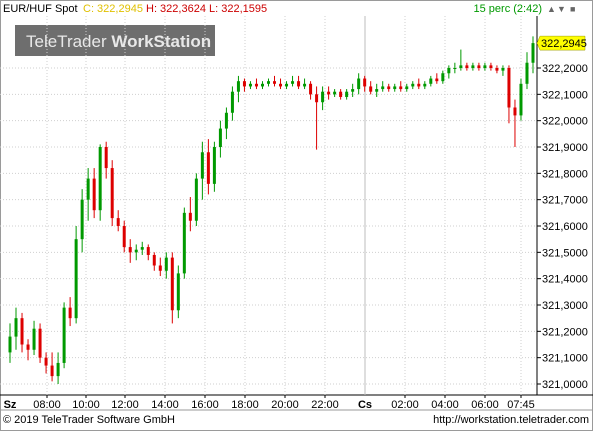 The image size is (593, 431). What do you see at coordinates (551, 9) in the screenshot?
I see `header-arrow-icon: ▲` at bounding box center [551, 9].